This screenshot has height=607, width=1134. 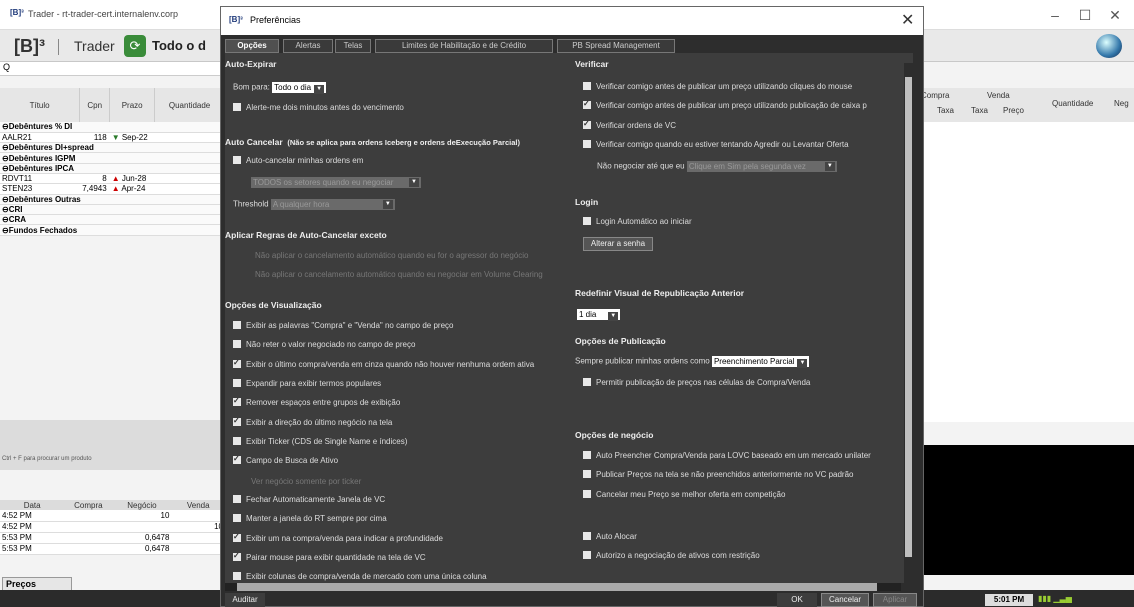 I want to click on alterar-senha-button: Alterar a senha, so click(x=618, y=244).